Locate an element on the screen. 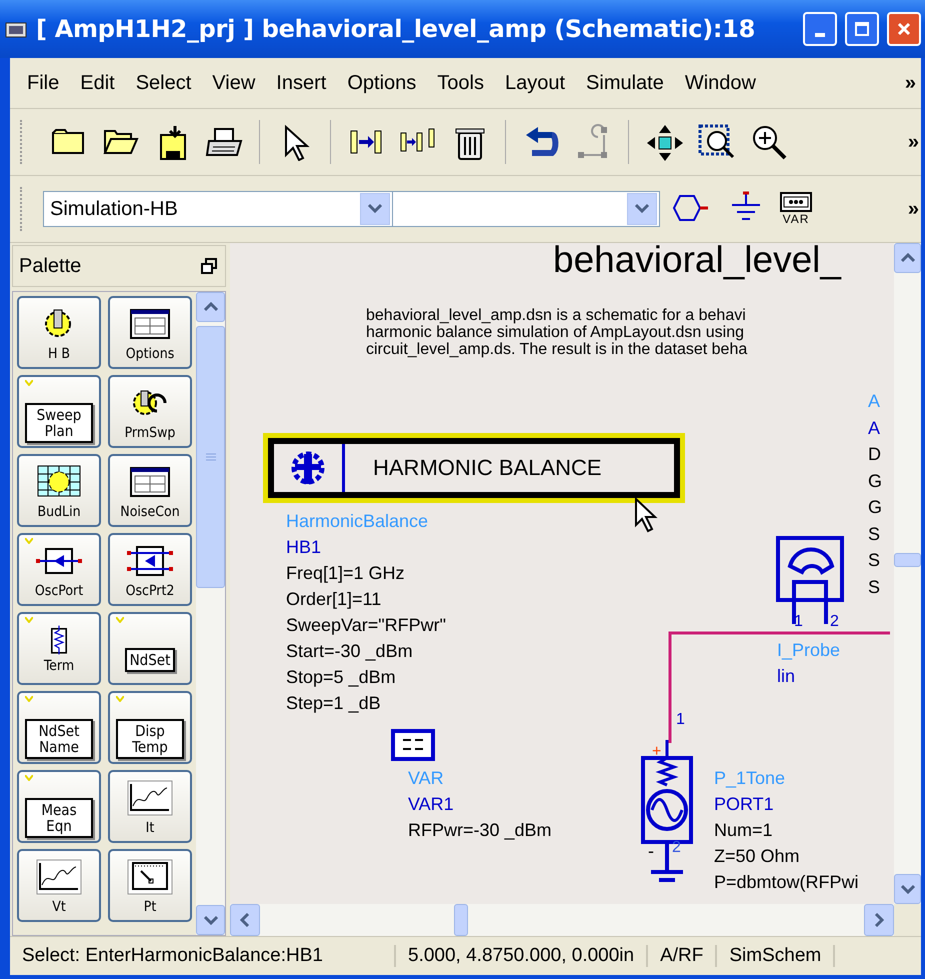 The height and width of the screenshot is (979, 925). palette-item: NoiseCon is located at coordinates (150, 490).